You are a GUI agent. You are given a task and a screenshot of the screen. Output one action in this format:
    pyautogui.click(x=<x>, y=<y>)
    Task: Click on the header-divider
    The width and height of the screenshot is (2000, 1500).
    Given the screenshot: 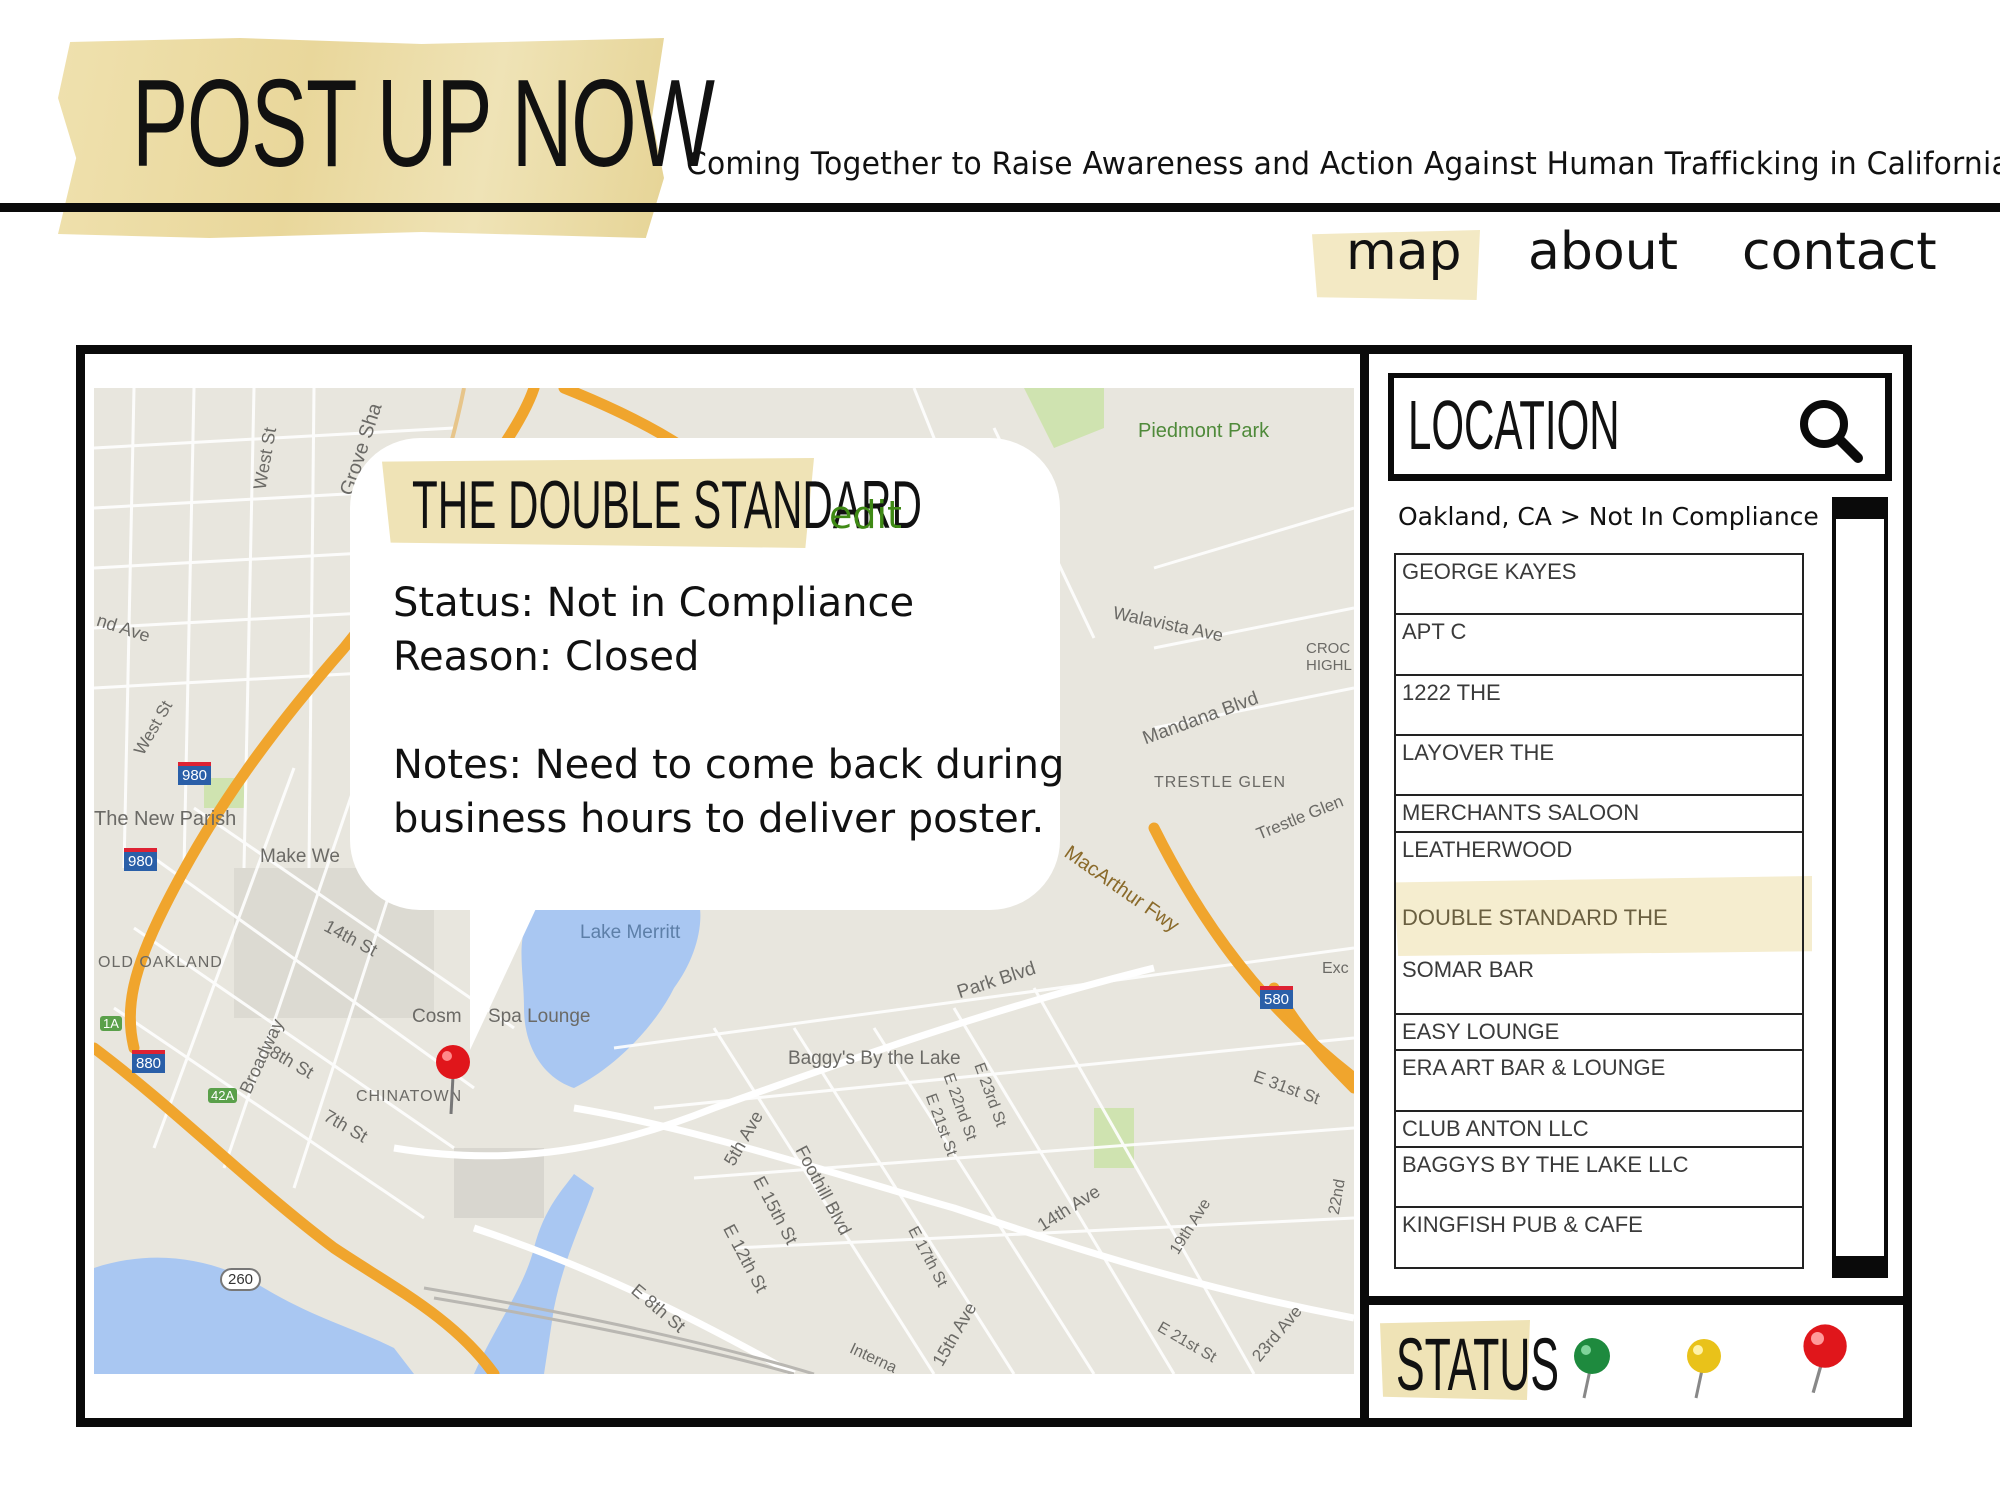 What is the action you would take?
    pyautogui.click(x=1000, y=207)
    